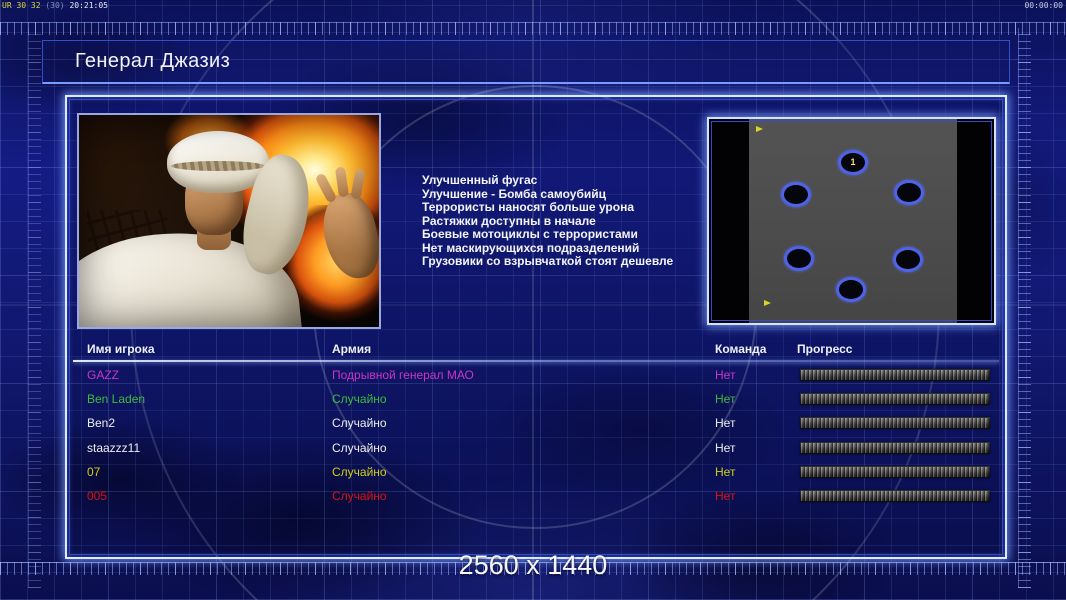  I want to click on ruler-top, so click(533, 28).